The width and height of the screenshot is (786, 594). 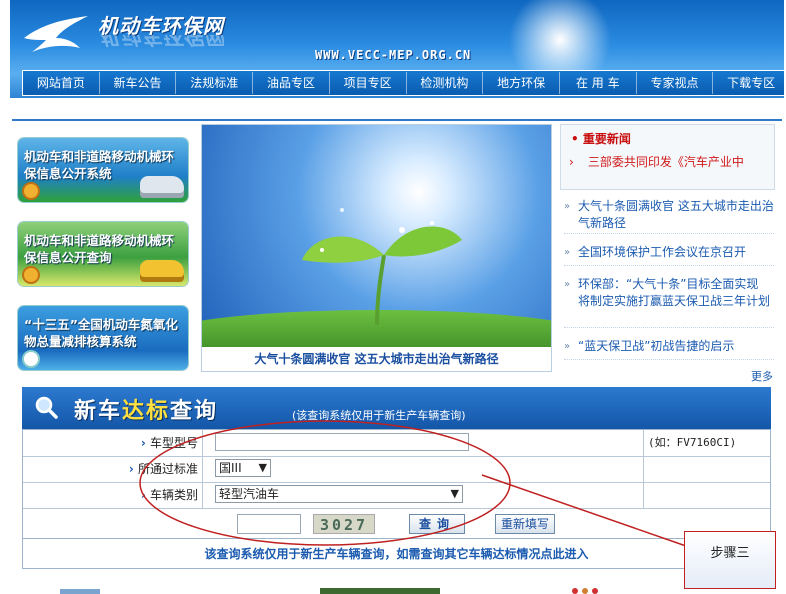 I want to click on footer-partner-strip, so click(x=360, y=589).